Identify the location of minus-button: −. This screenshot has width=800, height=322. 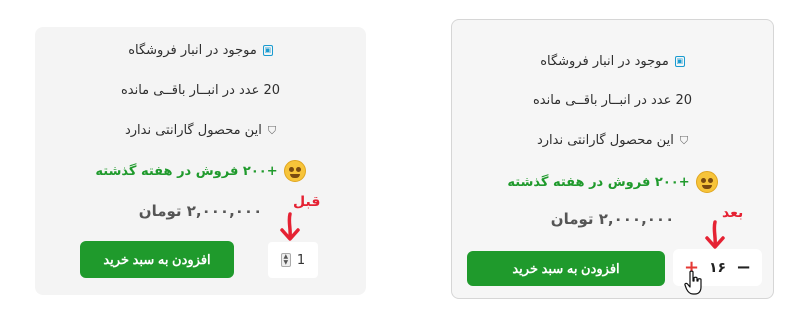
(743, 267).